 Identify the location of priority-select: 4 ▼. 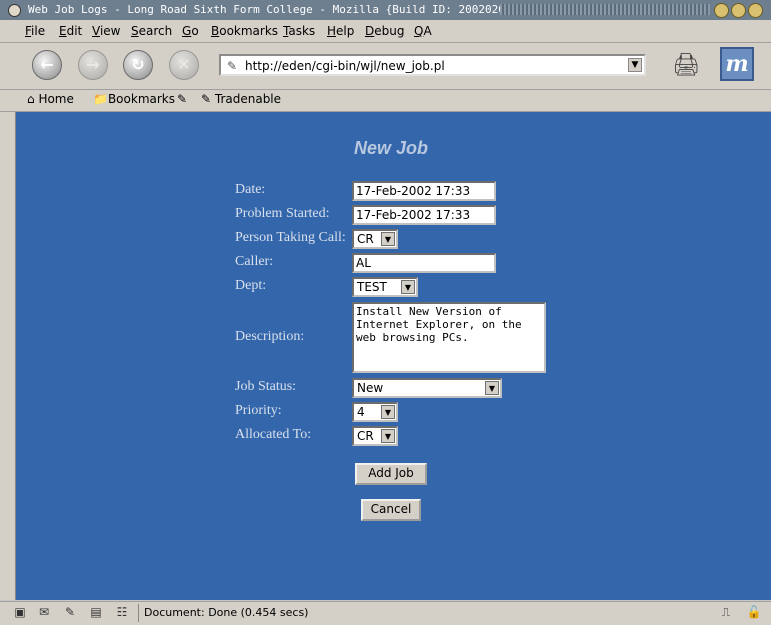
(375, 412).